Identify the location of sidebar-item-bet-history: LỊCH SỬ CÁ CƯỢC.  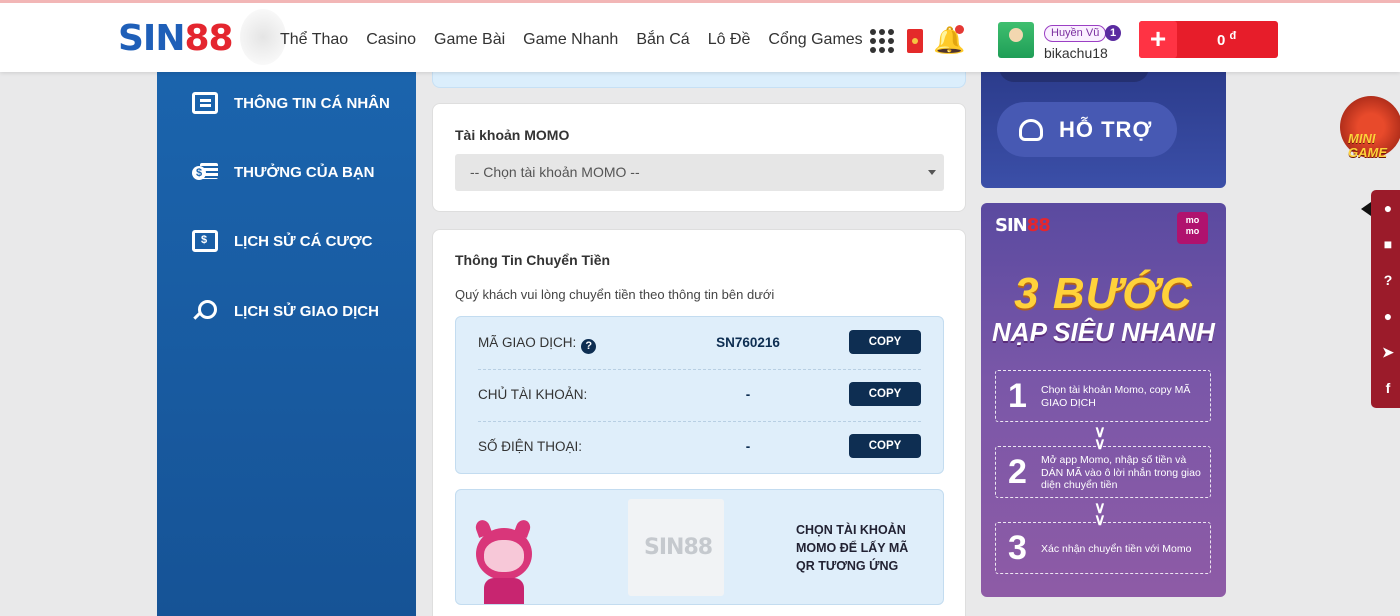
(282, 241).